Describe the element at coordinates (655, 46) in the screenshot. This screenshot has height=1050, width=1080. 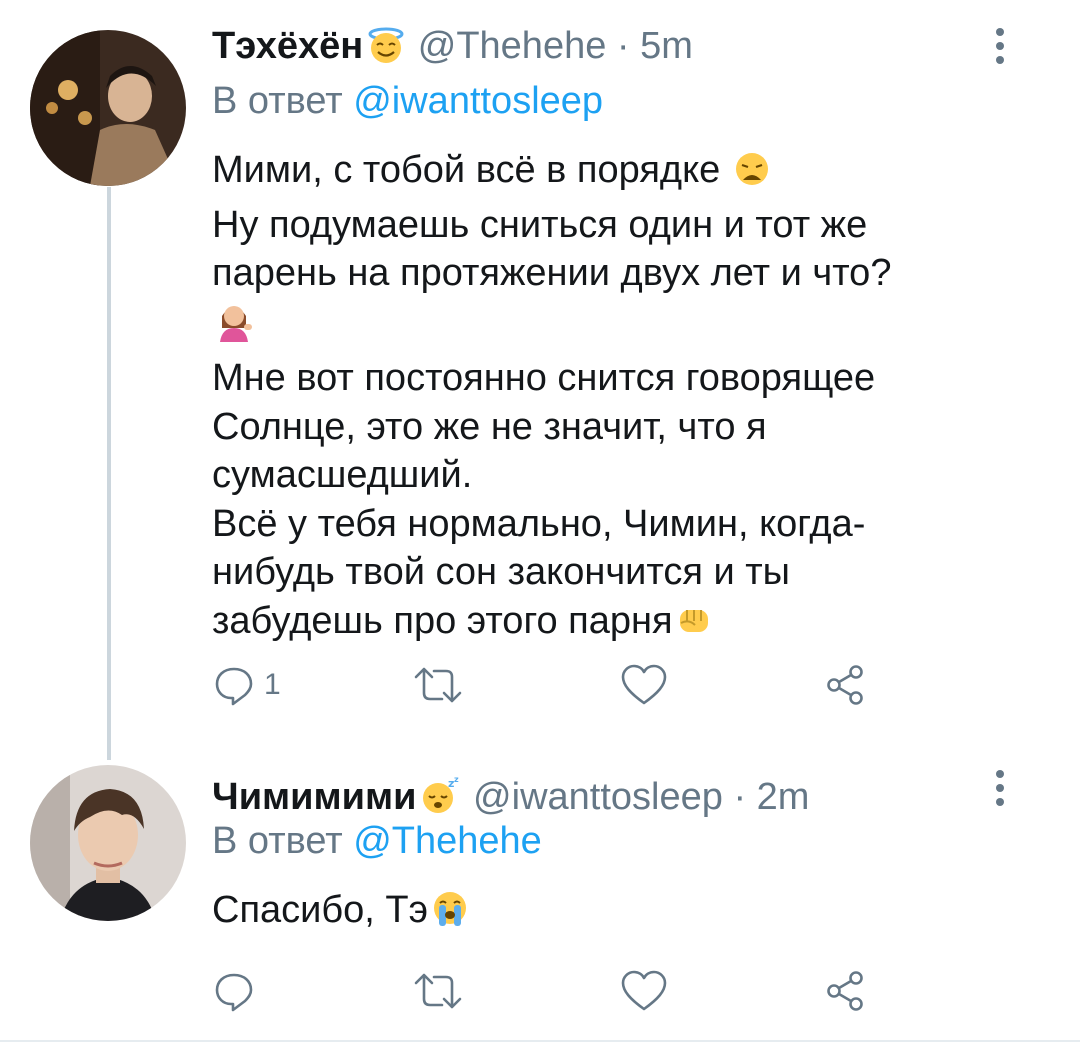
I see `tweet-time: · 5m` at that location.